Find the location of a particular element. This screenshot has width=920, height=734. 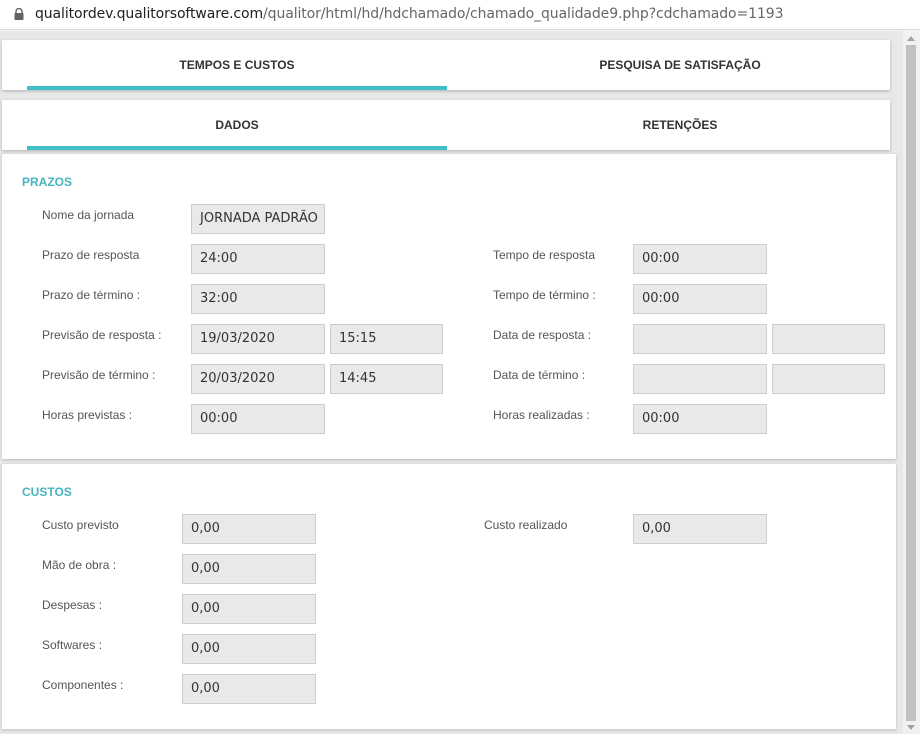

custo-realizado-field: 0,00 is located at coordinates (700, 529).